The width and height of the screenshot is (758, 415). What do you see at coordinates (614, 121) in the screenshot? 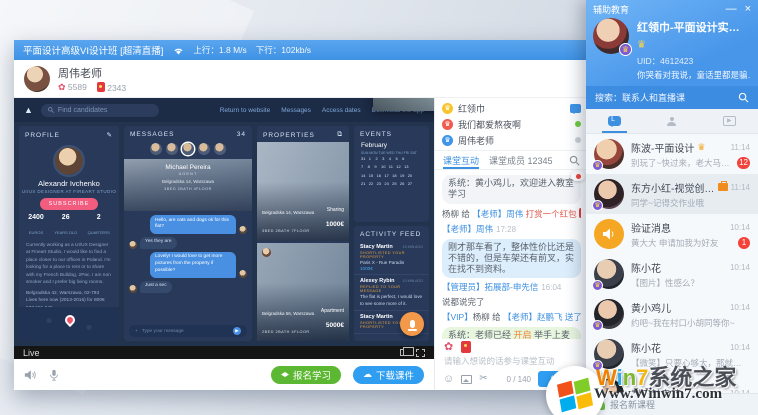
I see `tab-messages` at bounding box center [614, 121].